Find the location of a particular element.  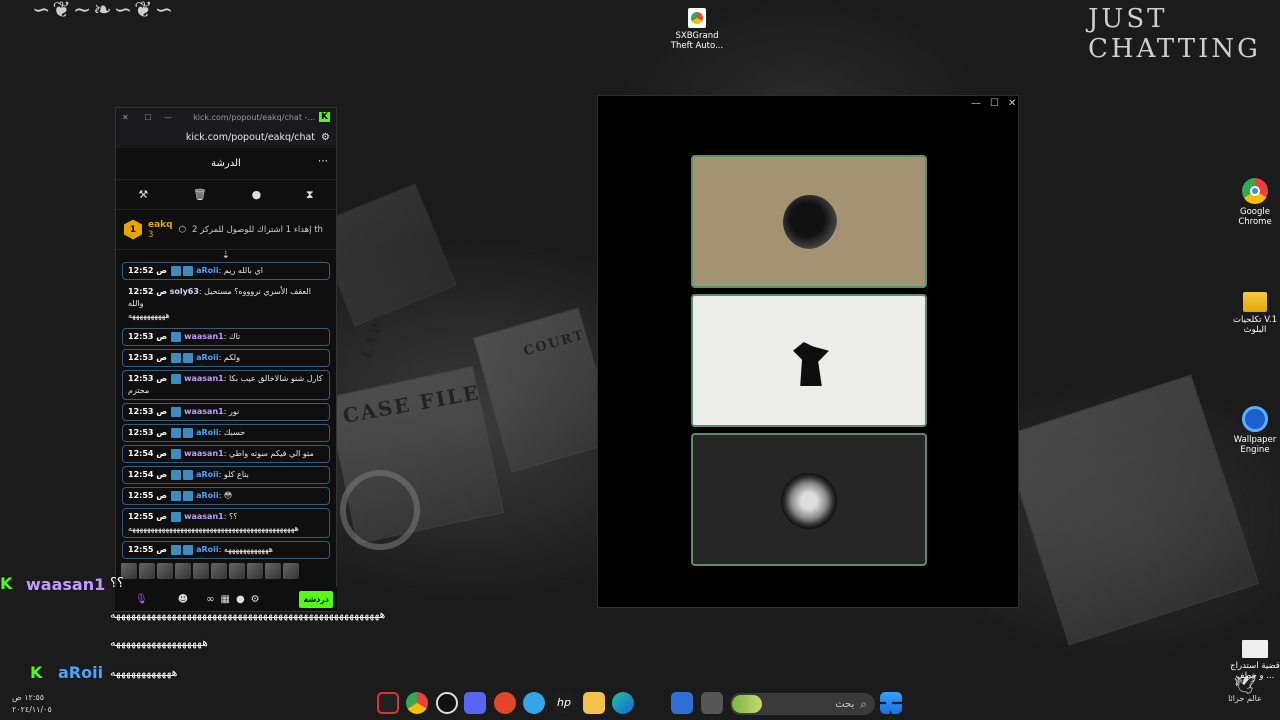

search-placeholder: بحث is located at coordinates (845, 704).